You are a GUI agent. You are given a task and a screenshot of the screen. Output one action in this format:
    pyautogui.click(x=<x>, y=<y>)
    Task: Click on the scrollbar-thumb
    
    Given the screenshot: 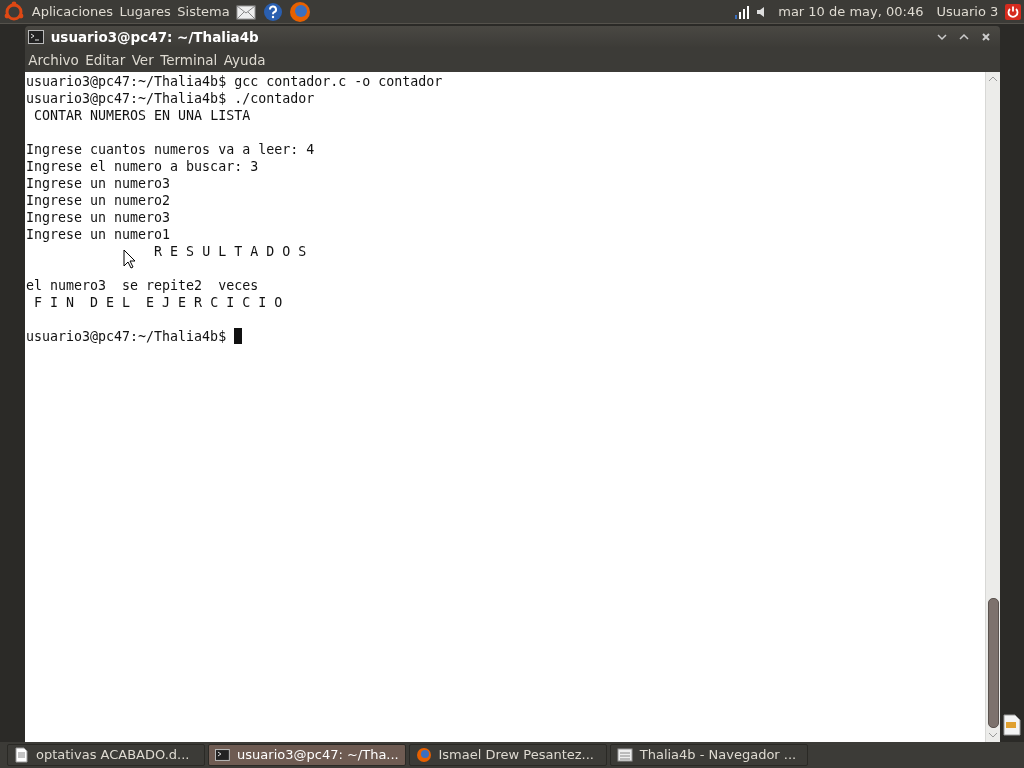 What is the action you would take?
    pyautogui.click(x=993, y=662)
    